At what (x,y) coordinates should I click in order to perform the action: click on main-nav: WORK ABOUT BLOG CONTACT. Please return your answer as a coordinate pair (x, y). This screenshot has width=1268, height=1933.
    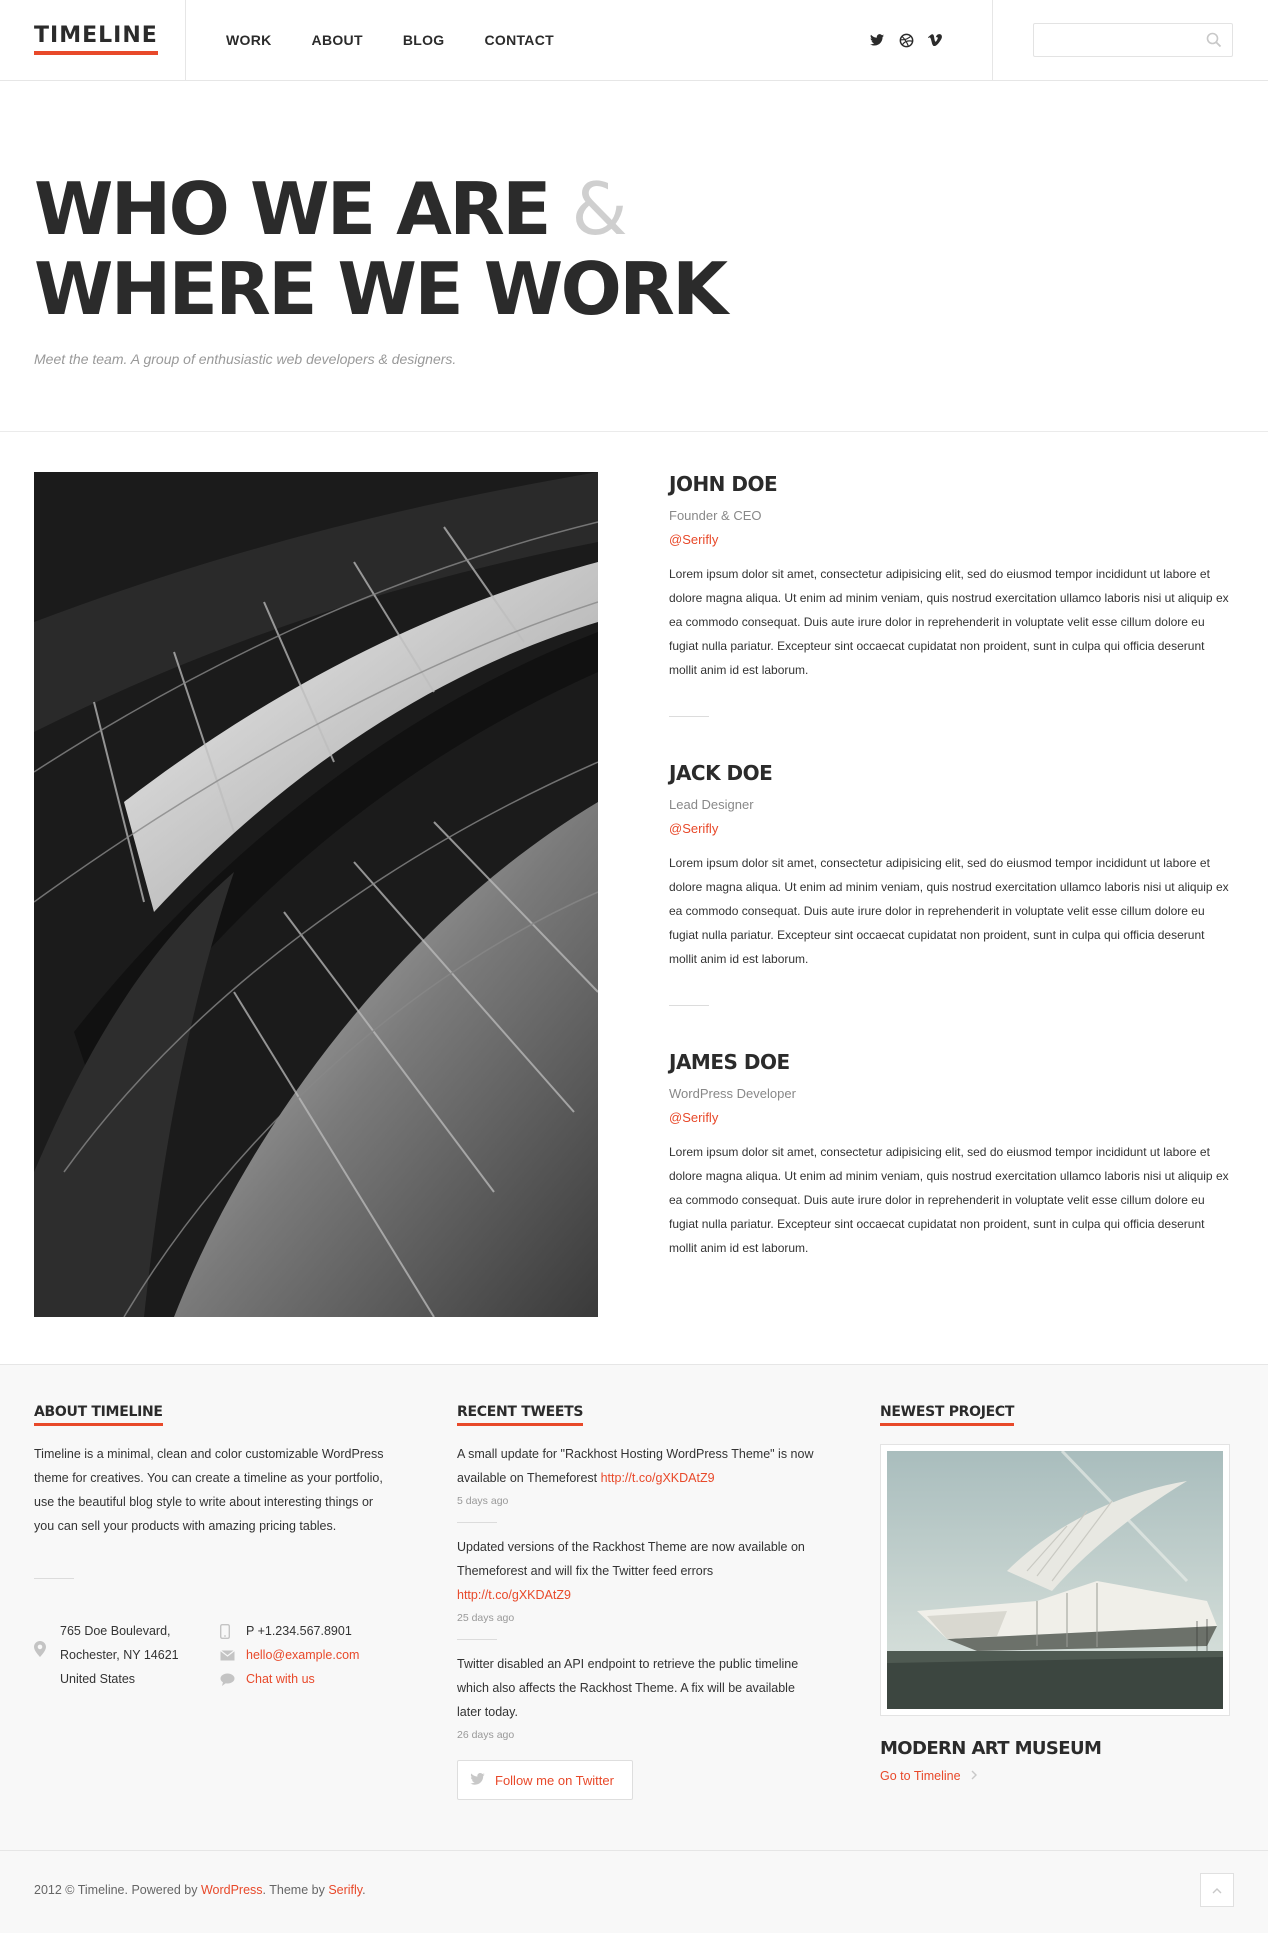
    Looking at the image, I should click on (410, 40).